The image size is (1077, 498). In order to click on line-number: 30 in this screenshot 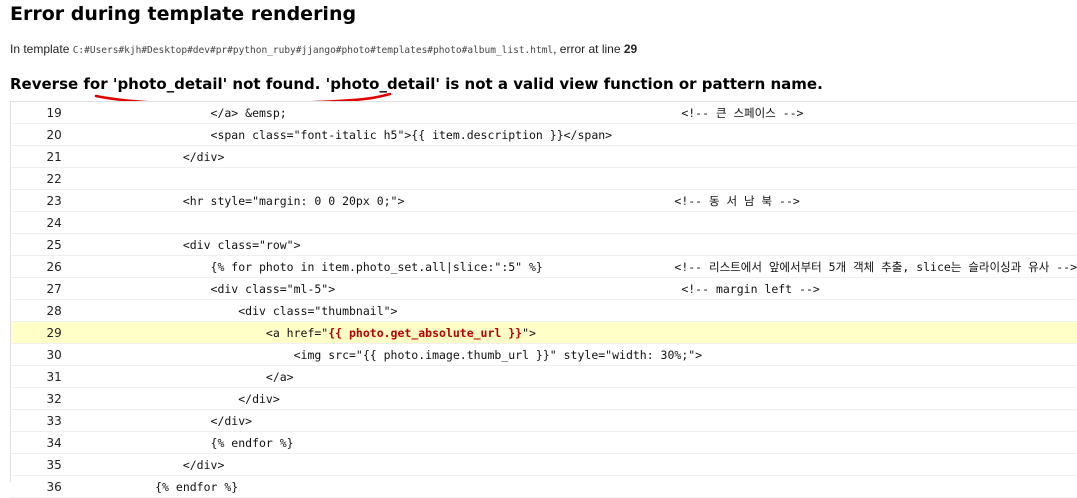, I will do `click(39, 354)`.